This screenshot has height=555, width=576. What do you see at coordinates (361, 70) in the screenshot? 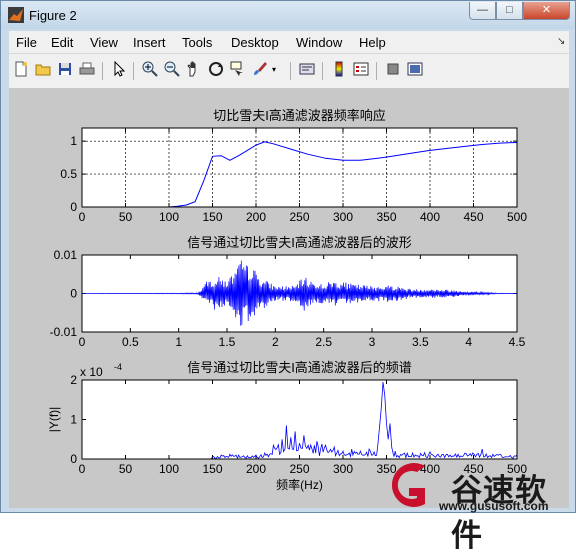
I see `legend-icon` at bounding box center [361, 70].